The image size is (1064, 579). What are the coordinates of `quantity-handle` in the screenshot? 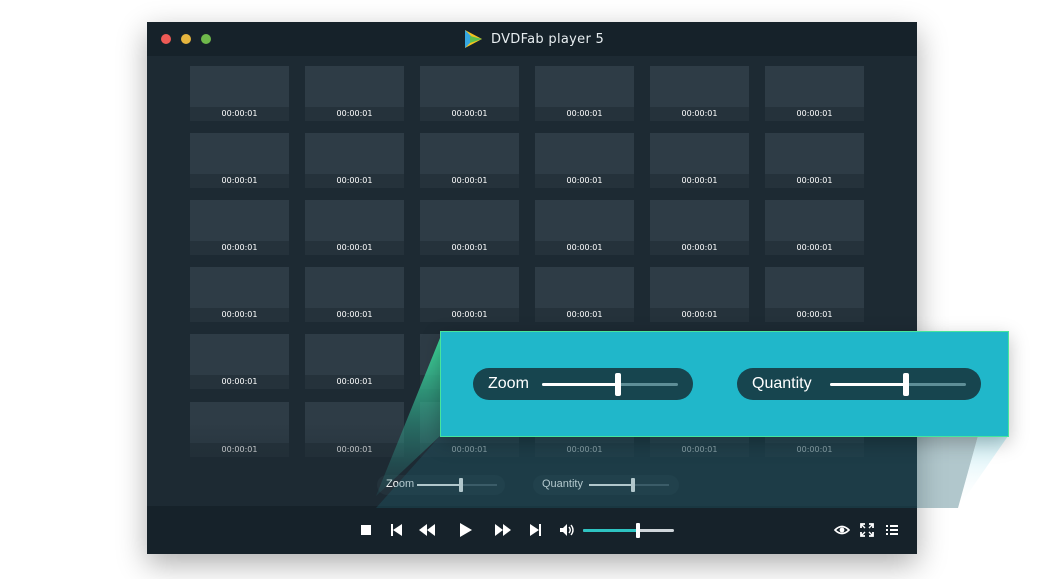 It's located at (633, 485).